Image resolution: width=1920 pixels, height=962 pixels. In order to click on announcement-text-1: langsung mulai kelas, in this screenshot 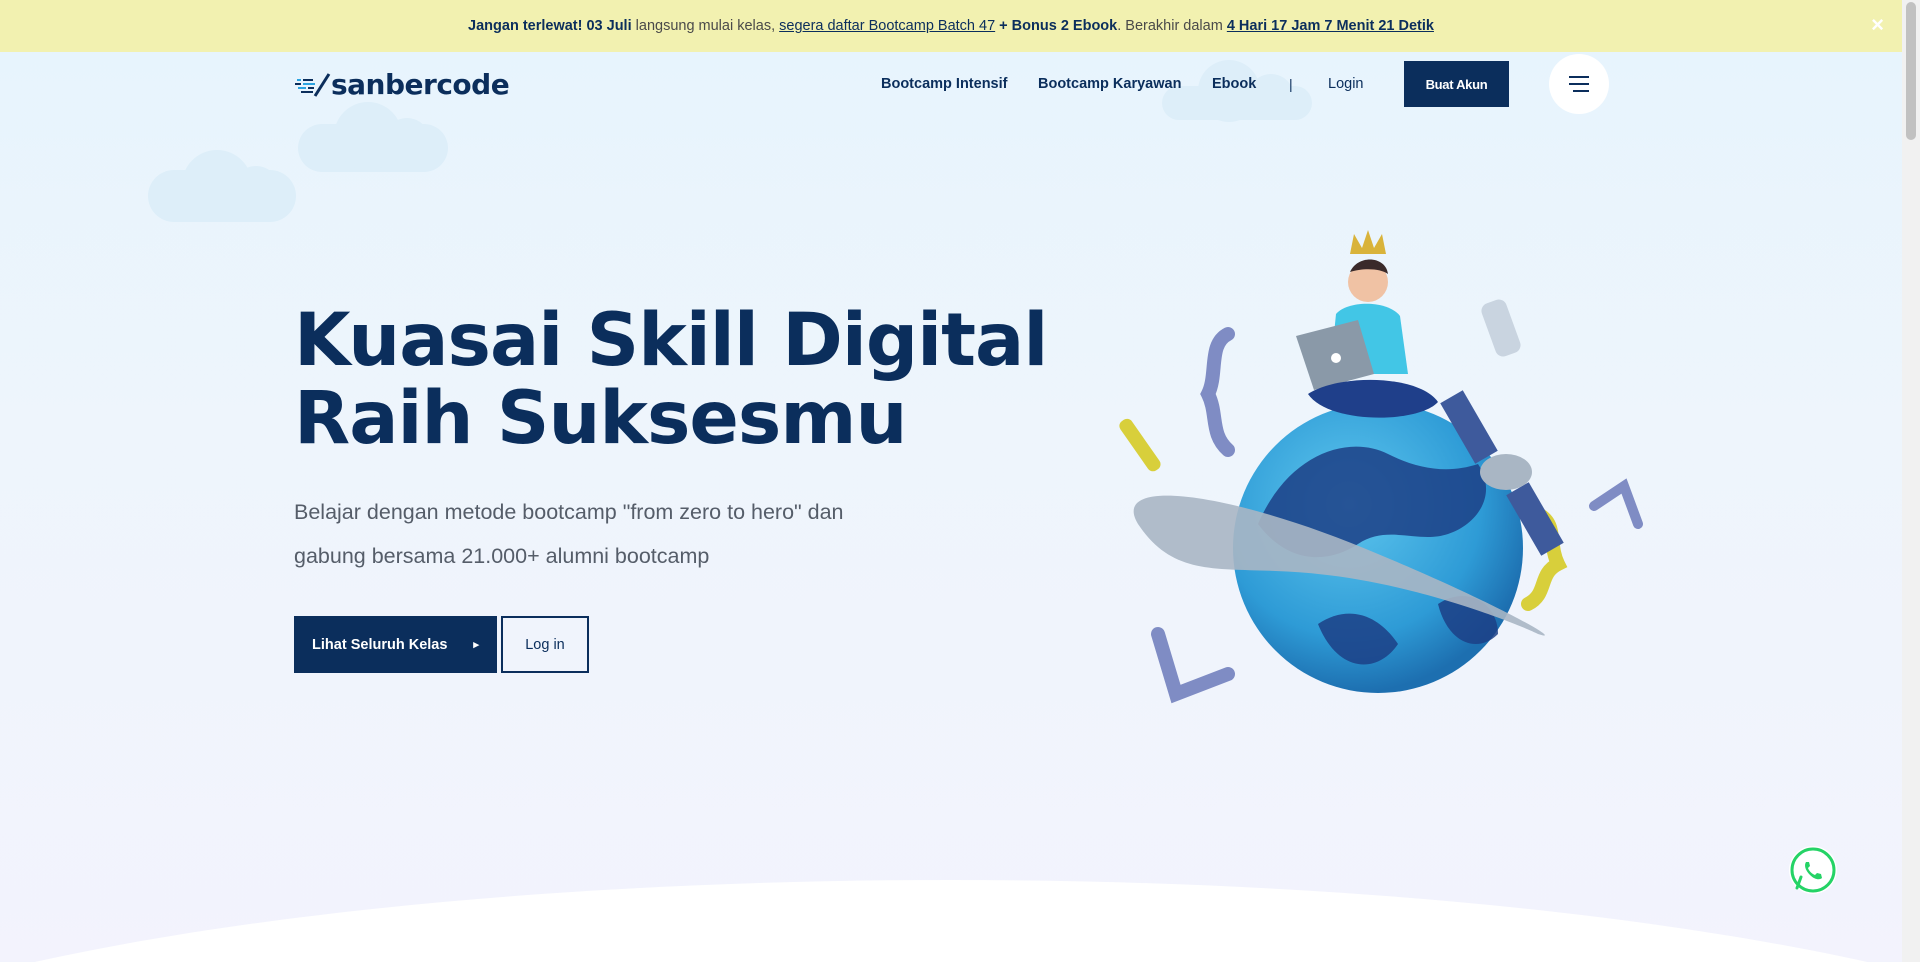, I will do `click(705, 26)`.